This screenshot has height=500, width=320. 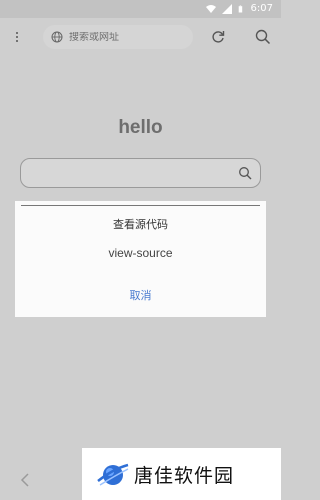 I want to click on url-bar, so click(x=118, y=37).